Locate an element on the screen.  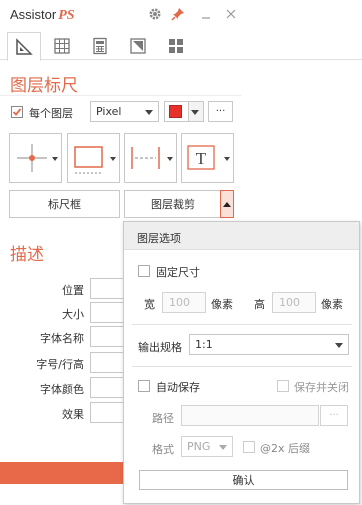
autosave-label: 自动保存 is located at coordinates (178, 387).